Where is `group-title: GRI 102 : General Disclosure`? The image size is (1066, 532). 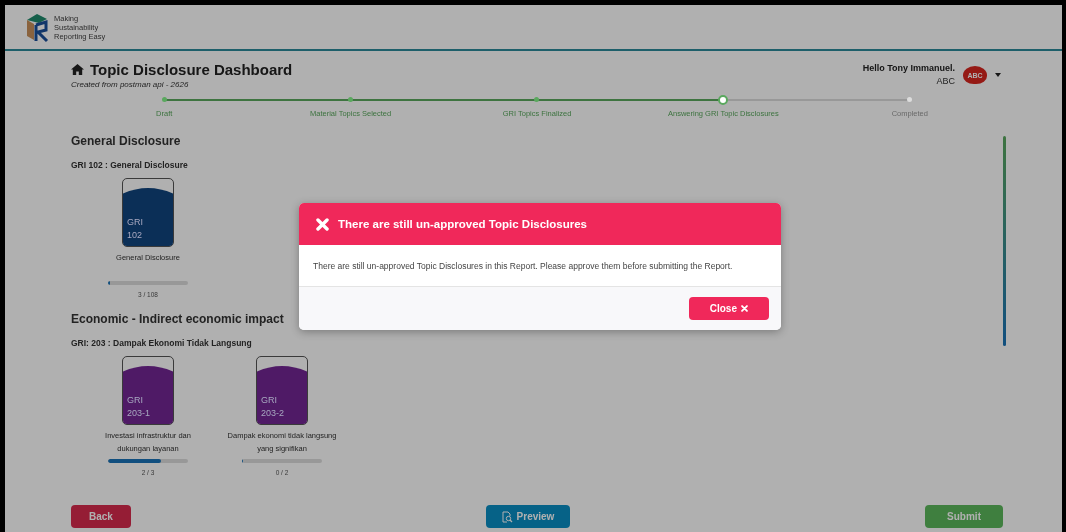 group-title: GRI 102 : General Disclosure is located at coordinates (130, 165).